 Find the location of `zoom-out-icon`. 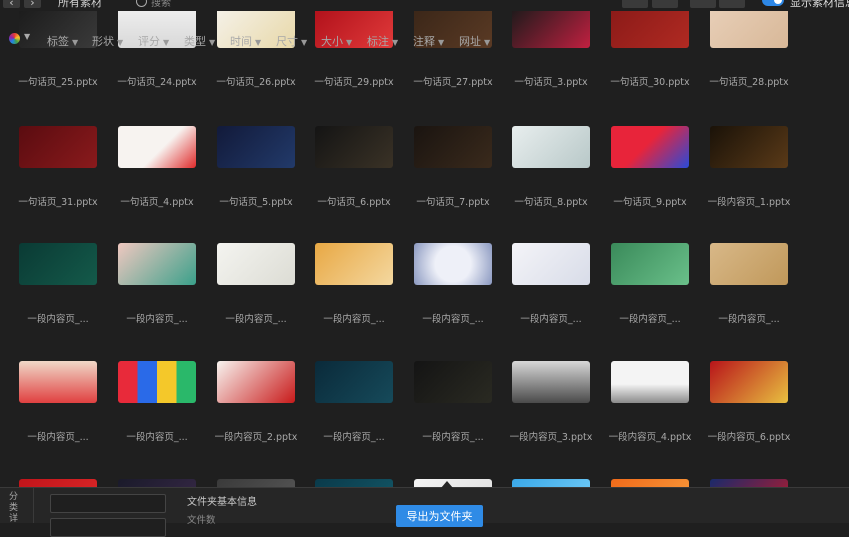

zoom-out-icon is located at coordinates (665, 4).